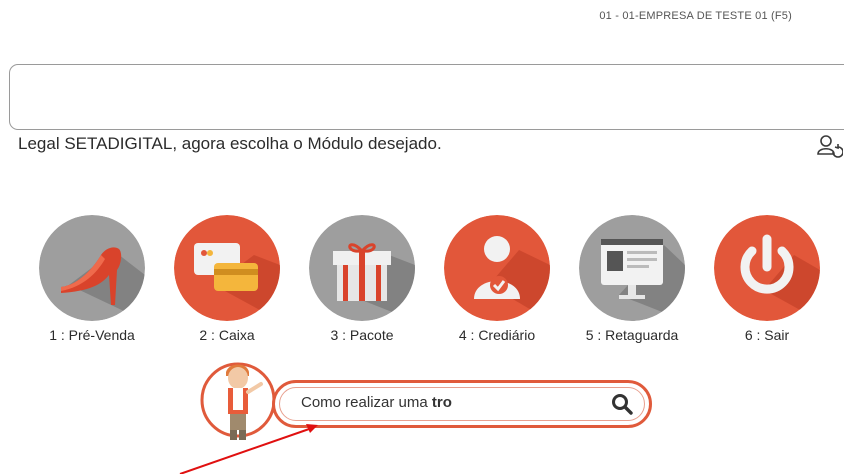 This screenshot has width=844, height=474. Describe the element at coordinates (362, 335) in the screenshot. I see `module-label: 3 : Pacote` at that location.